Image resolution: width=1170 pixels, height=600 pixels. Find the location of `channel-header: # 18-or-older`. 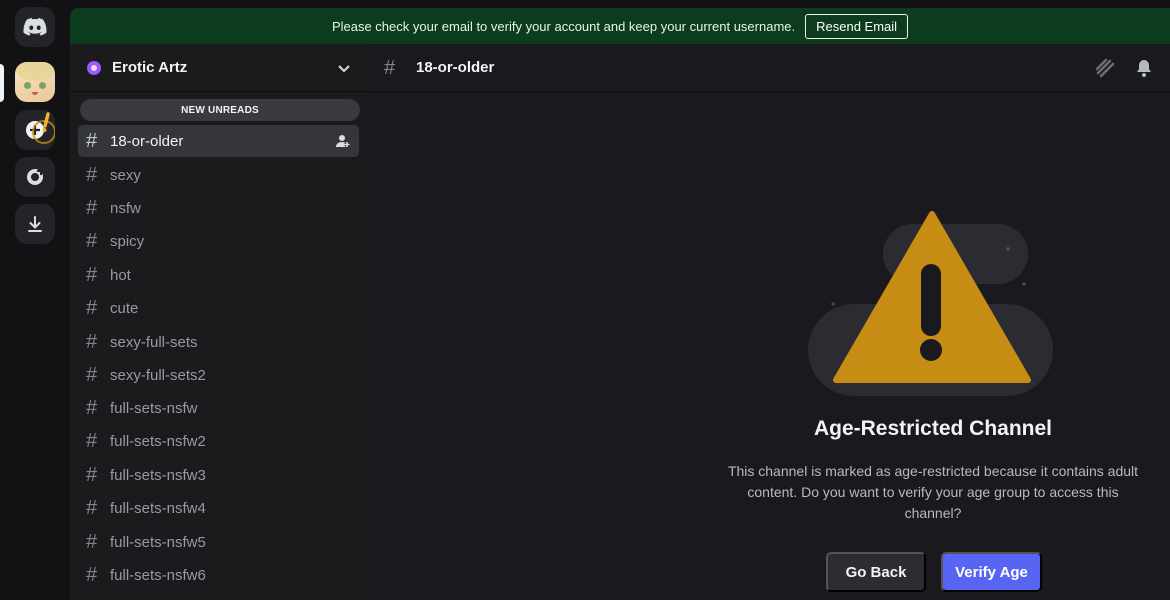

channel-header: # 18-or-older is located at coordinates (769, 68).